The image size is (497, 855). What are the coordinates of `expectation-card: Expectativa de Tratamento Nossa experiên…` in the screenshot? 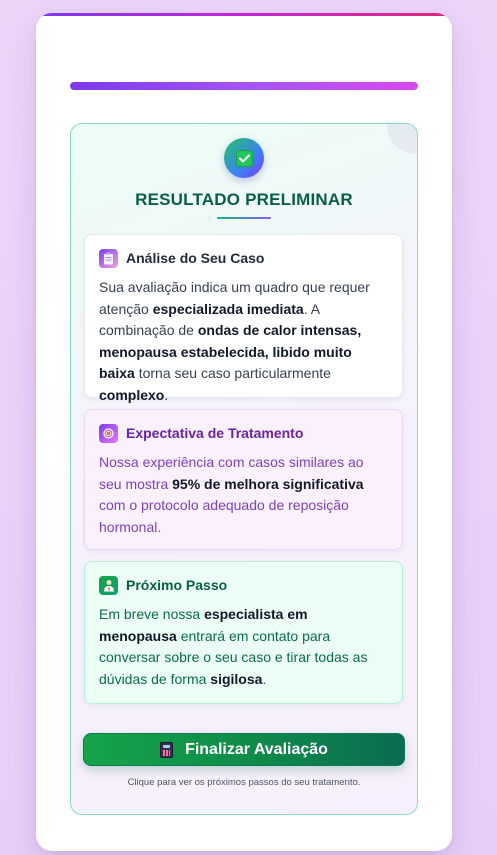 It's located at (243, 479).